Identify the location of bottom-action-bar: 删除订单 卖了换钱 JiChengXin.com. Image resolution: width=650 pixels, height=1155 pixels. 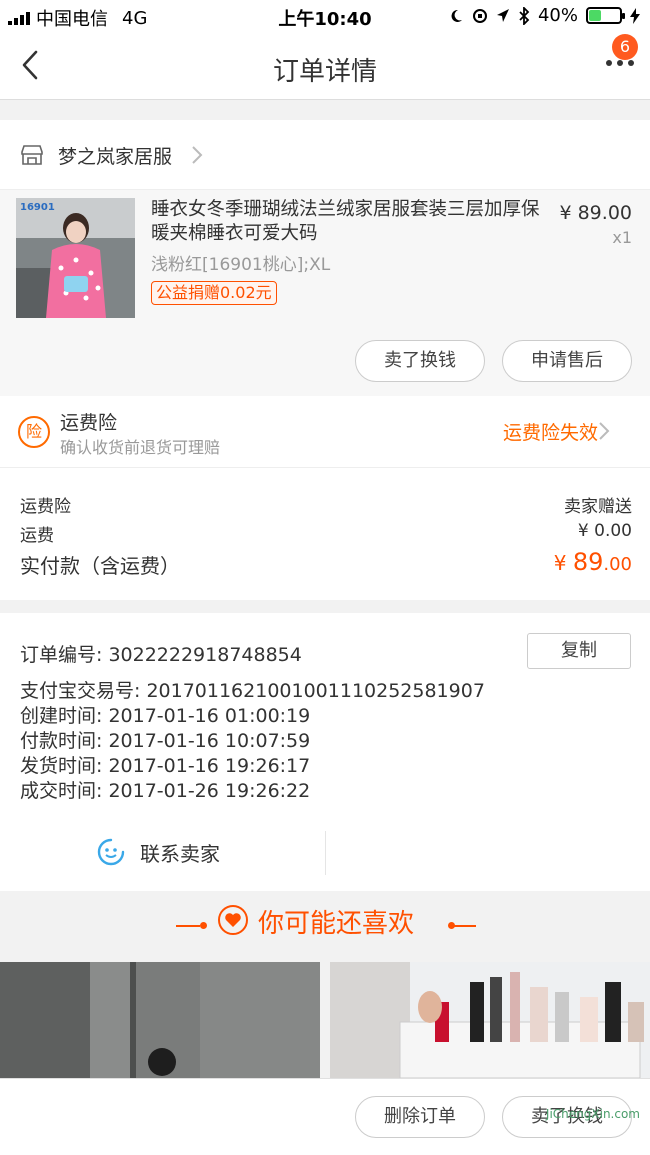
(325, 1116).